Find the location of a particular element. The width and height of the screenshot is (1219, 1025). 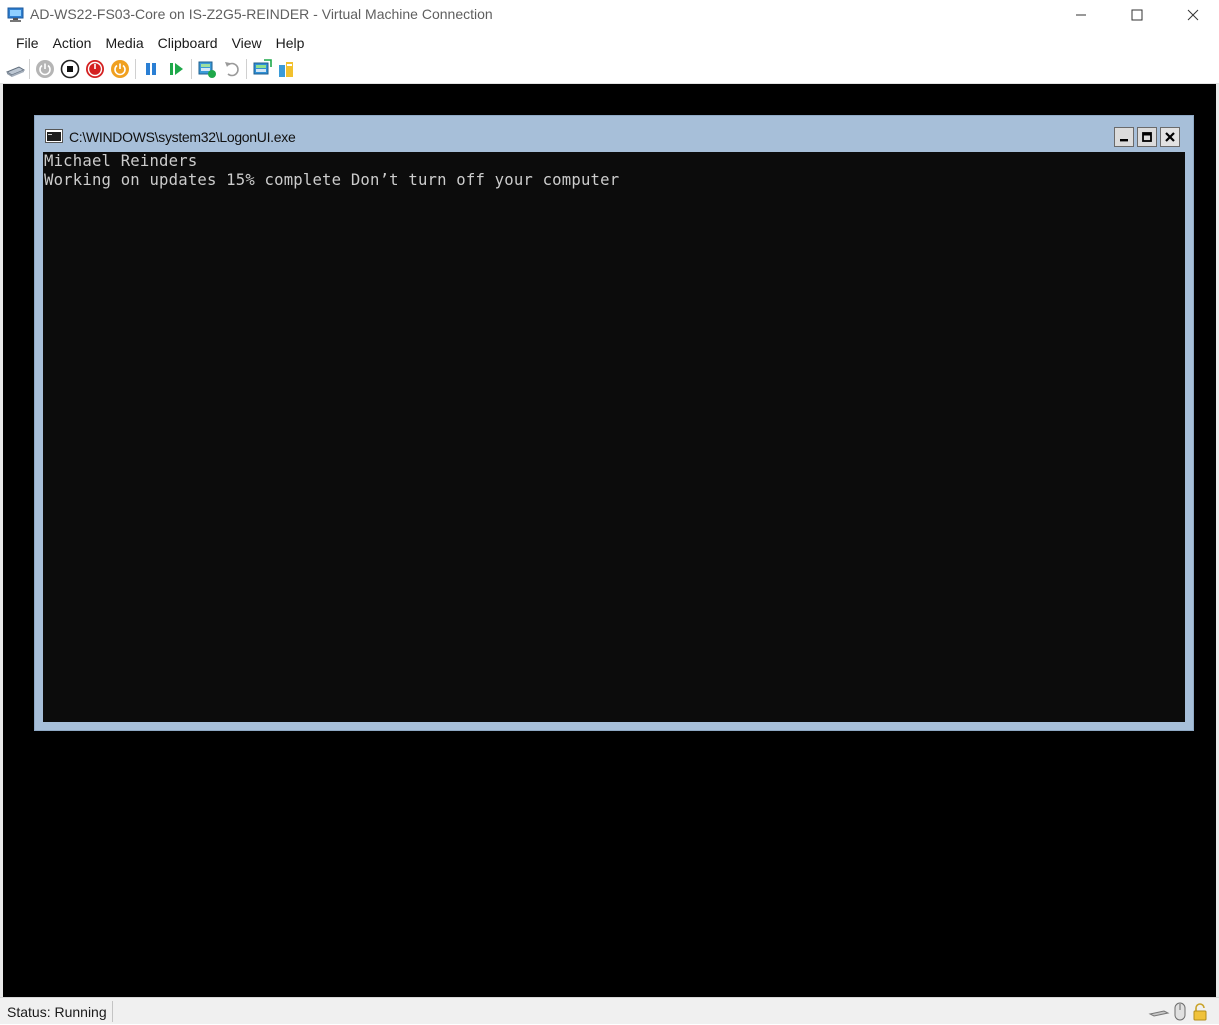

shutdown-icon is located at coordinates (95, 69).